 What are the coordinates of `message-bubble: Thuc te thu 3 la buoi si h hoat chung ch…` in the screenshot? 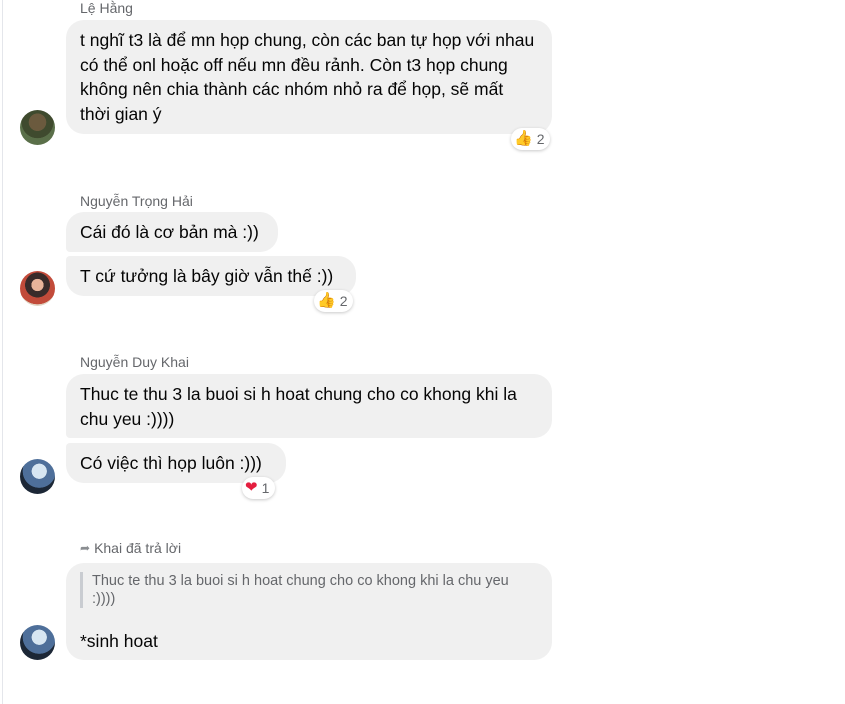 It's located at (309, 406).